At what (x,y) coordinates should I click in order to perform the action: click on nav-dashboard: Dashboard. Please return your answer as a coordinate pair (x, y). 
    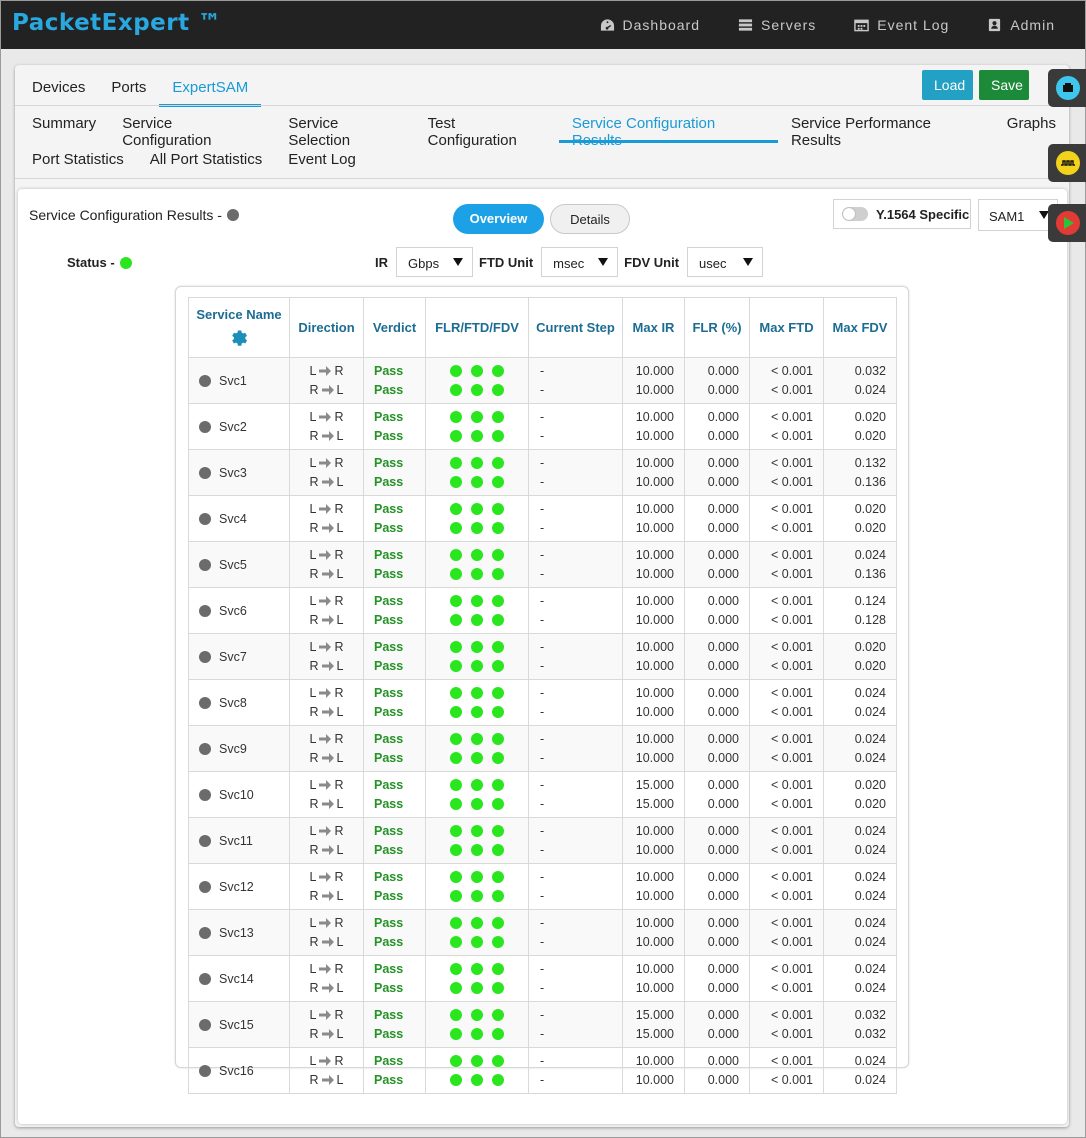
    Looking at the image, I should click on (650, 25).